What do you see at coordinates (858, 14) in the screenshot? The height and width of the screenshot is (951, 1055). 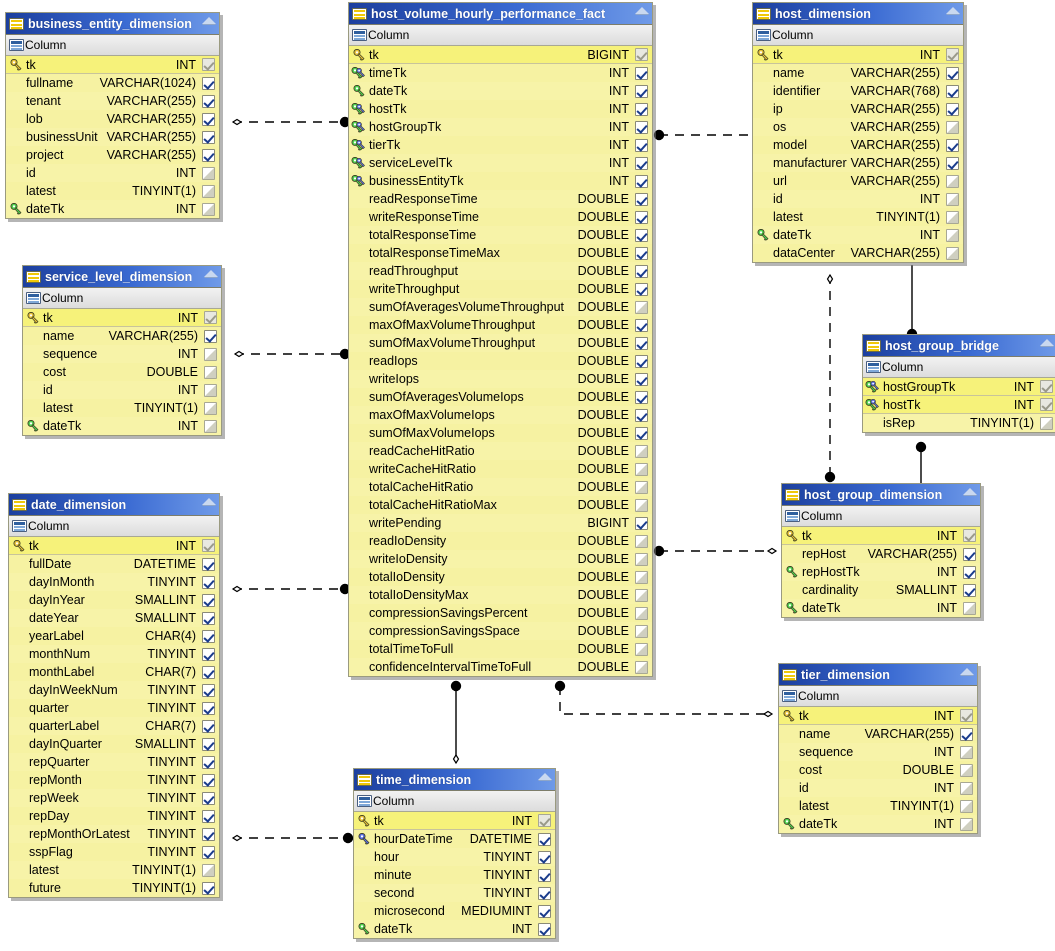 I see `table-title-bar: host_dimension` at bounding box center [858, 14].